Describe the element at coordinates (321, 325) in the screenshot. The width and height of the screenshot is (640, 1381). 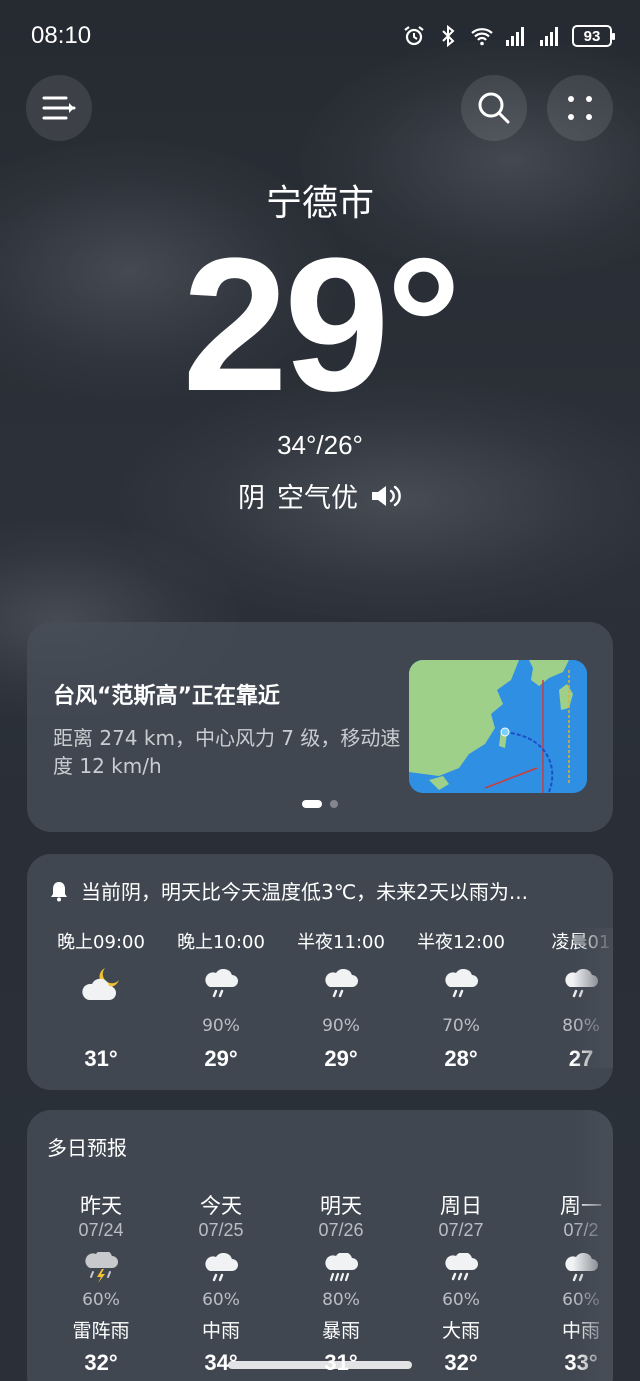
I see `current-temperature: 29°` at that location.